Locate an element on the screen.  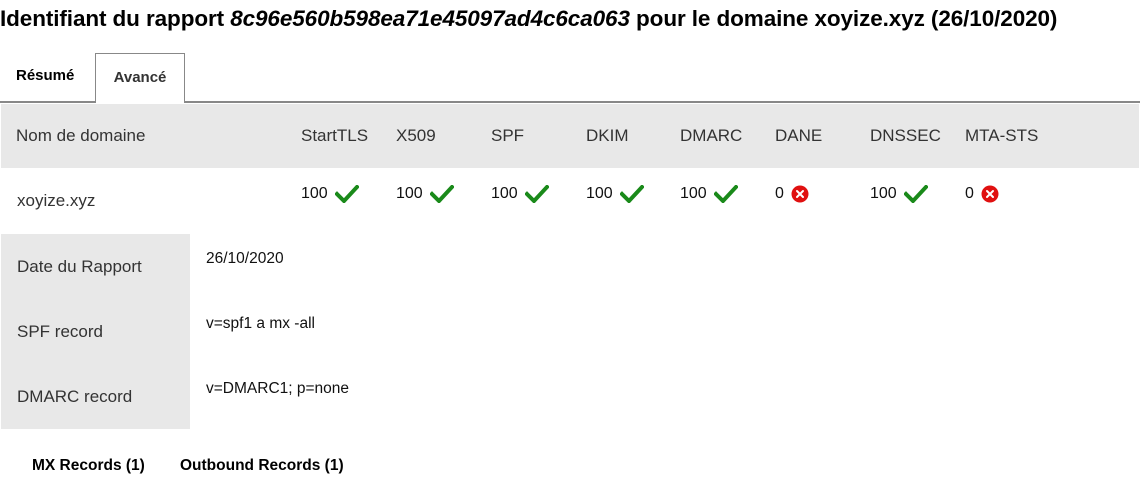
title-prefix: Identifiant du rapport is located at coordinates (115, 18).